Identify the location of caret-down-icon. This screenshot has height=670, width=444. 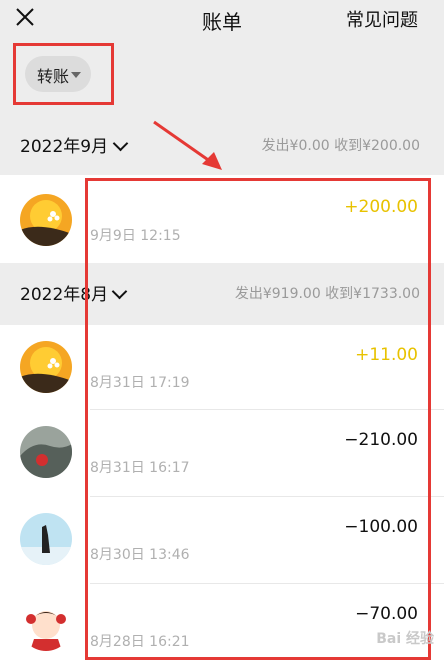
(76, 75).